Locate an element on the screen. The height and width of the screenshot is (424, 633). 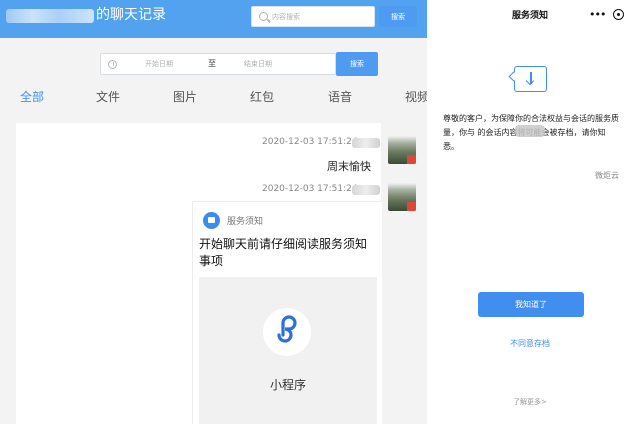
tab-video: 视频 is located at coordinates (416, 97).